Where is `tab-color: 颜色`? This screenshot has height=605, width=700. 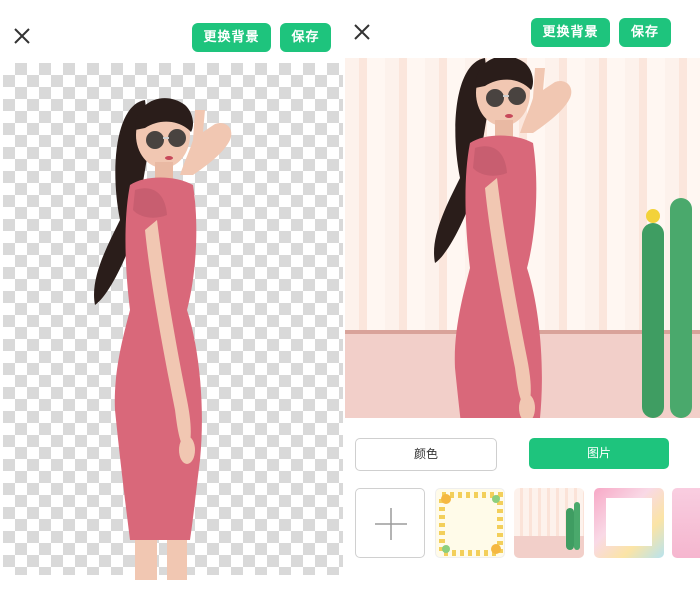 tab-color: 颜色 is located at coordinates (426, 454).